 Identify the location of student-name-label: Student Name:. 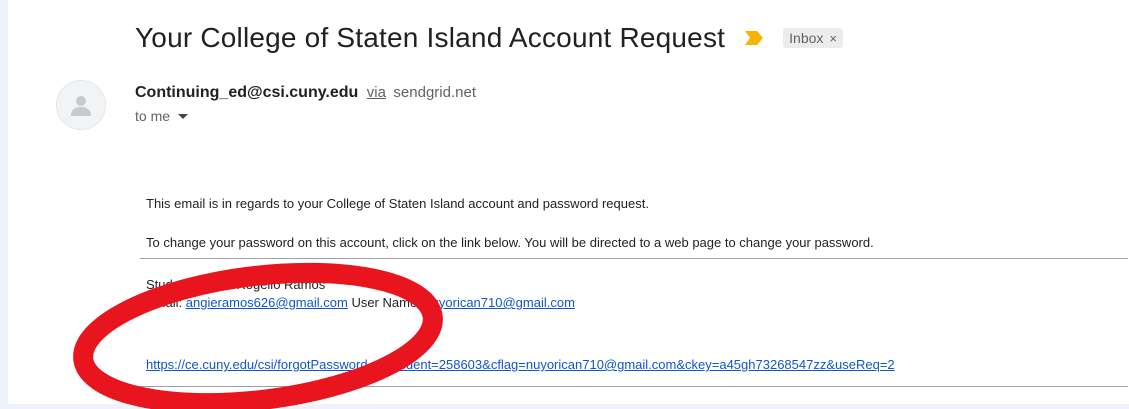
(189, 284).